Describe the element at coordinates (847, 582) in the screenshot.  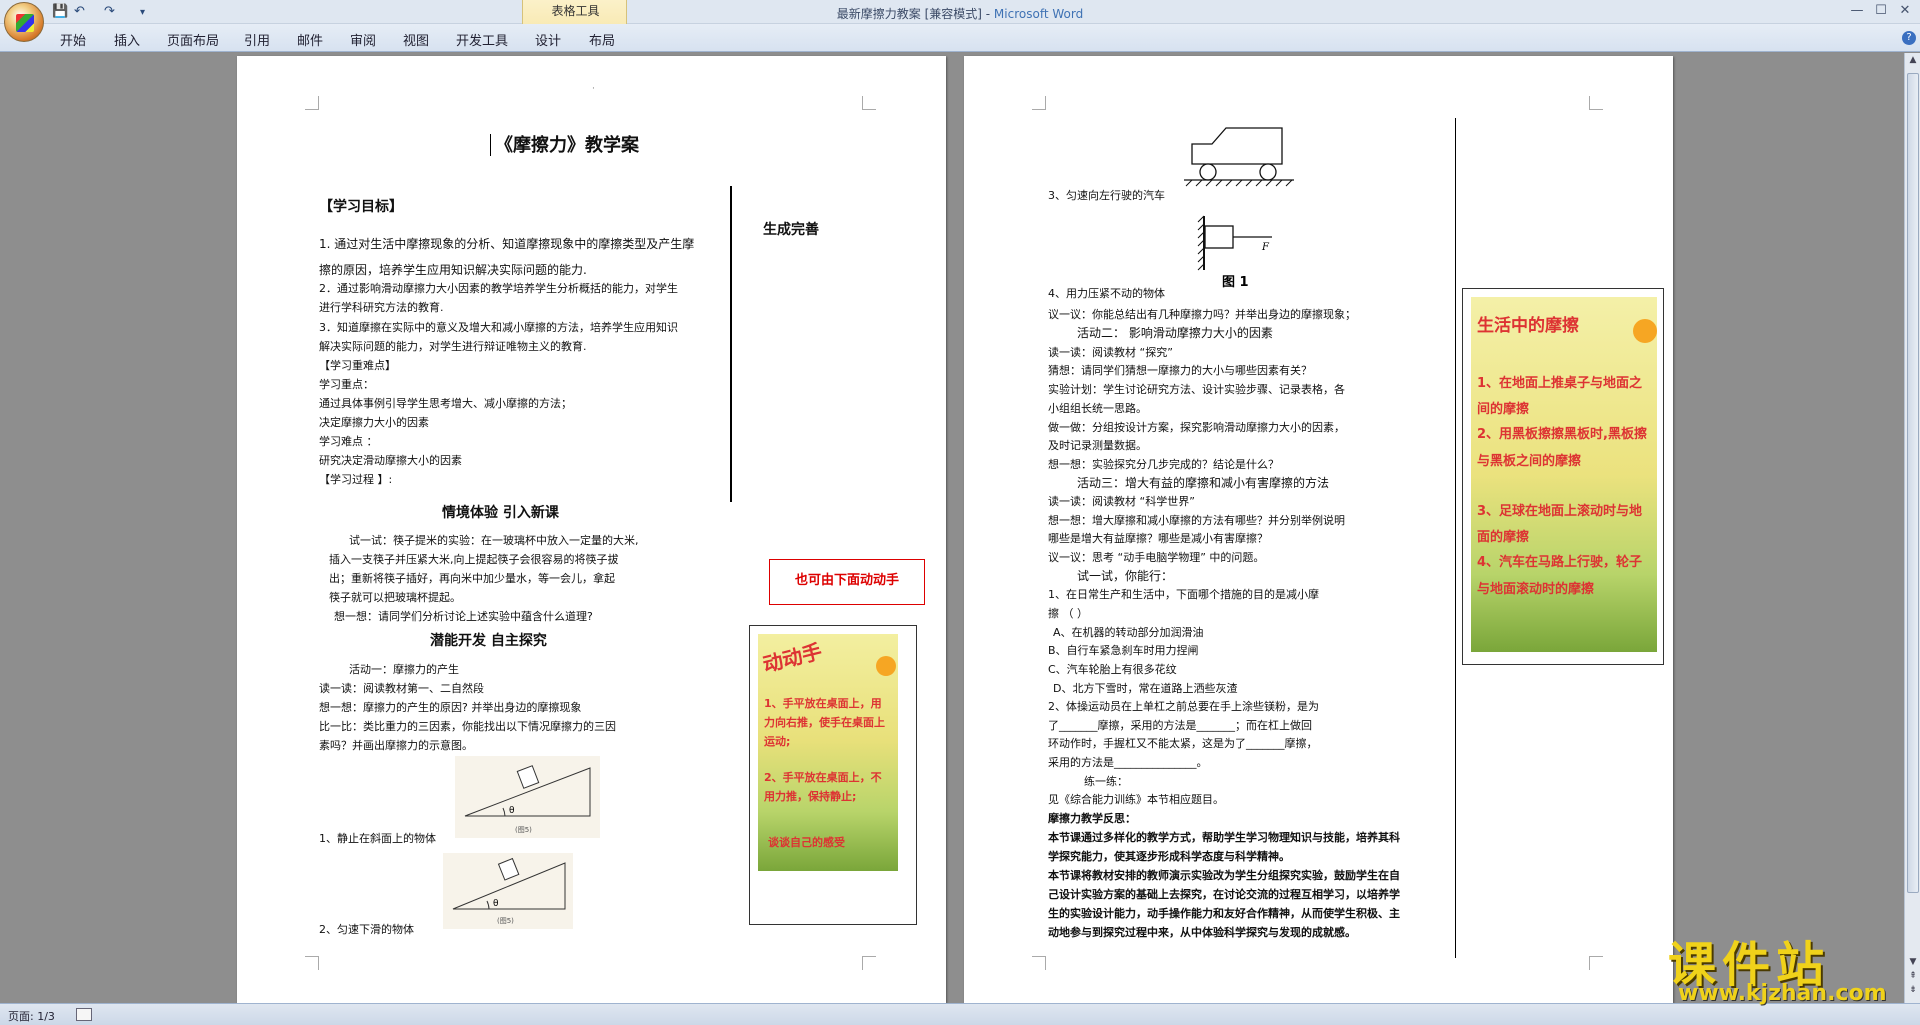
I see `side-note-box: 也可由下面动动手` at that location.